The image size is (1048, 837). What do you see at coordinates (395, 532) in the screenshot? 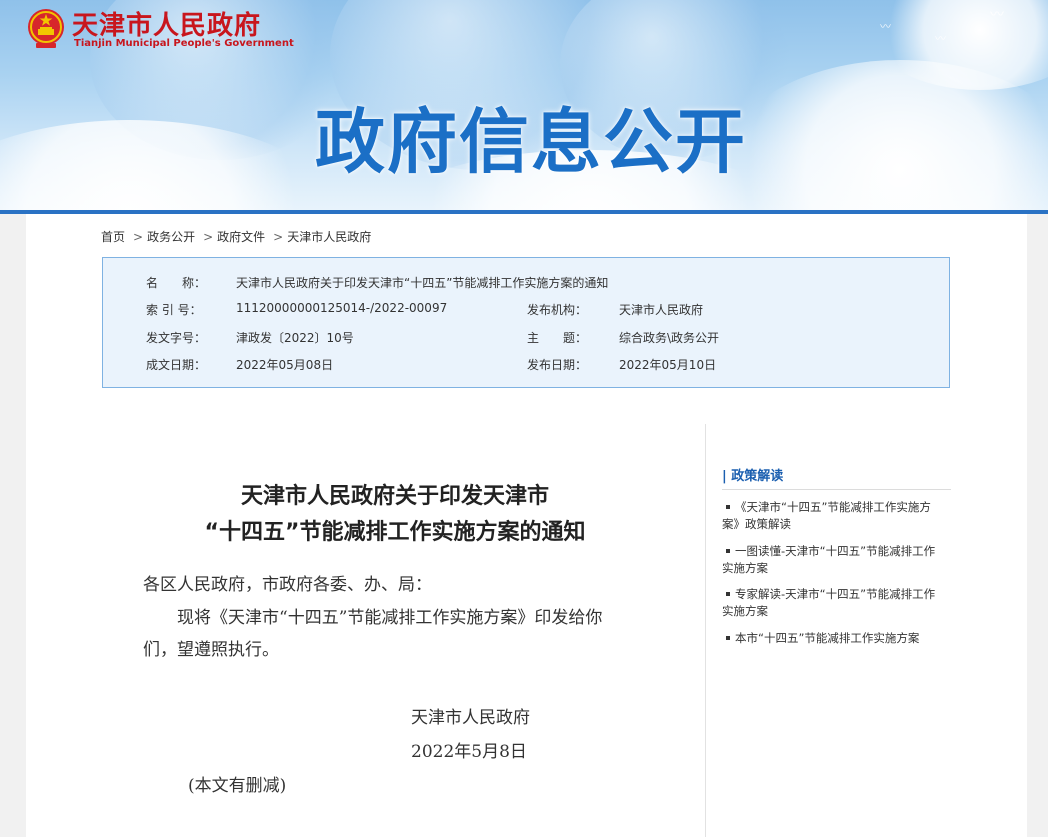
I see `article-title-line2: “十四五”节能减排工作实施方案的通知` at bounding box center [395, 532].